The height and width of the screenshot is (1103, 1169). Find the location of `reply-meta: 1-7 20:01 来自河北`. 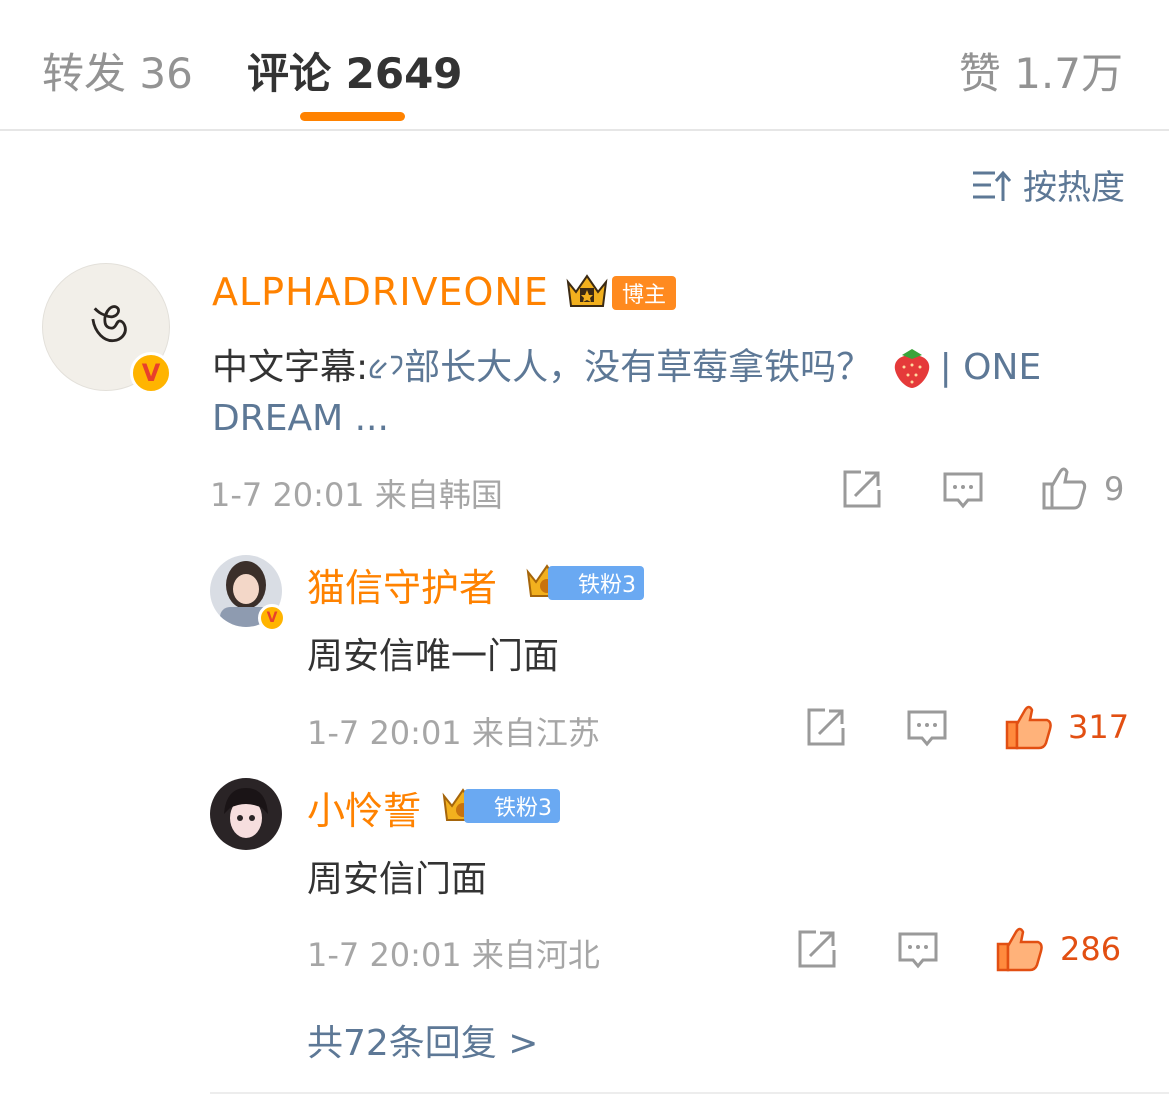

reply-meta: 1-7 20:01 来自河北 is located at coordinates (453, 953).